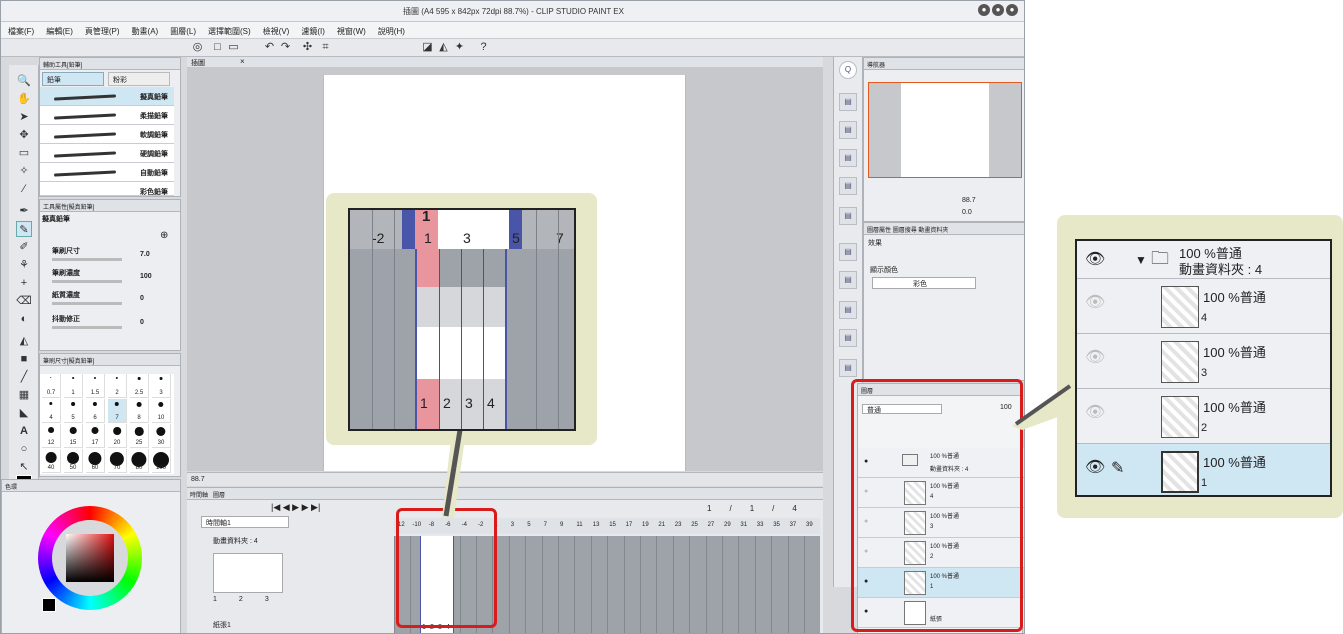 This screenshot has width=1343, height=634. What do you see at coordinates (139, 386) in the screenshot?
I see `brush-size-cell: 2.5` at bounding box center [139, 386].